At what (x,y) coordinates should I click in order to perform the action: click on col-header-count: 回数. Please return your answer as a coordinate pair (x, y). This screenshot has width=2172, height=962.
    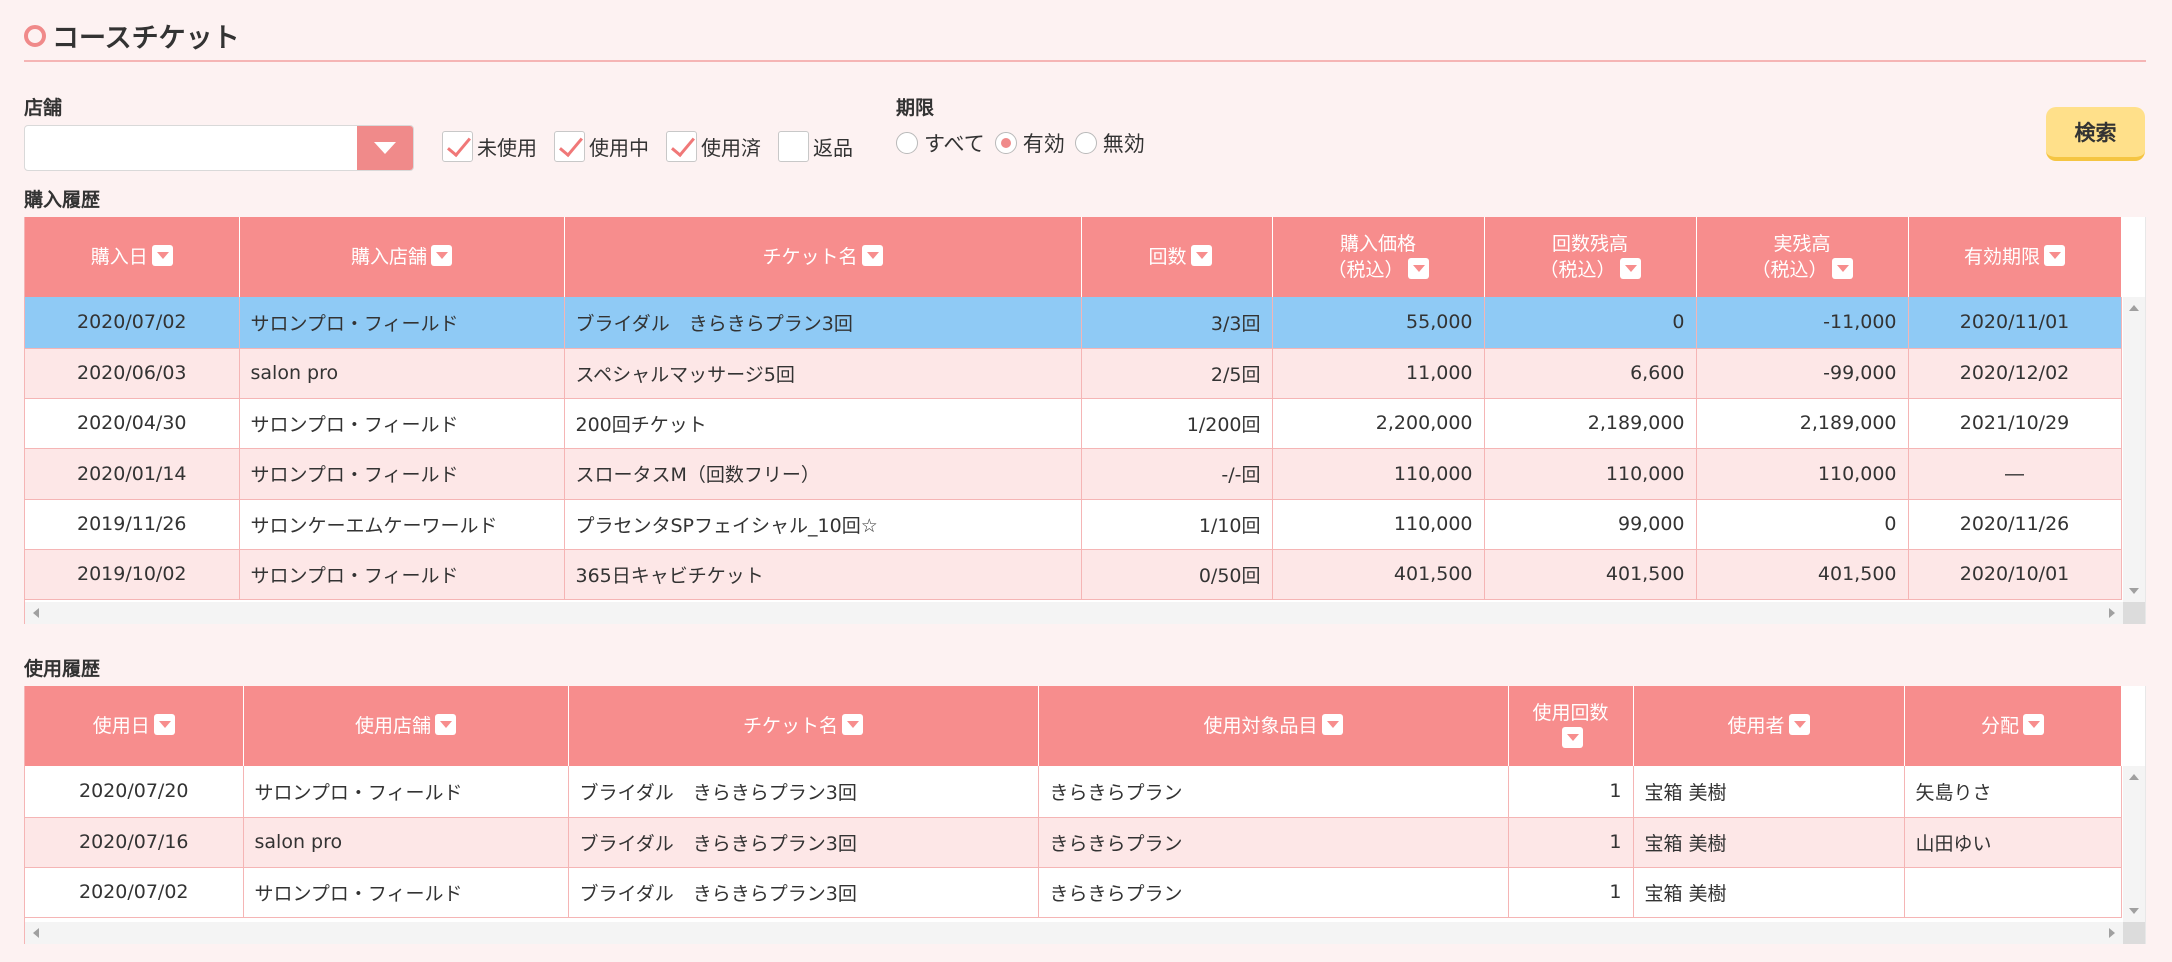
    Looking at the image, I should click on (1177, 257).